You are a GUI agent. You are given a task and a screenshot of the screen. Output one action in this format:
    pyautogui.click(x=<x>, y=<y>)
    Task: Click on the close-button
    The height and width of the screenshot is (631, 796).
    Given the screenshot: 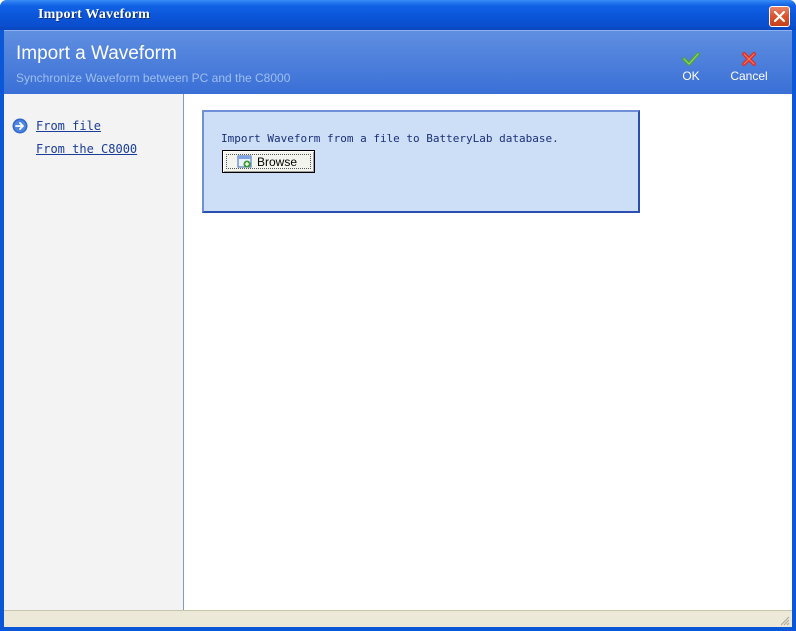 What is the action you would take?
    pyautogui.click(x=779, y=16)
    